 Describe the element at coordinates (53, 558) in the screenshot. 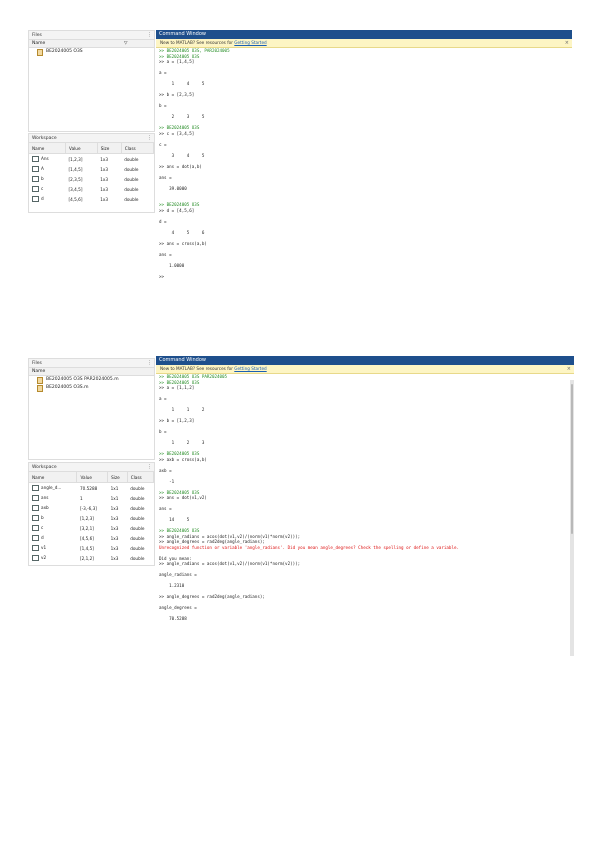

I see `workspace-cell-name: v2` at that location.